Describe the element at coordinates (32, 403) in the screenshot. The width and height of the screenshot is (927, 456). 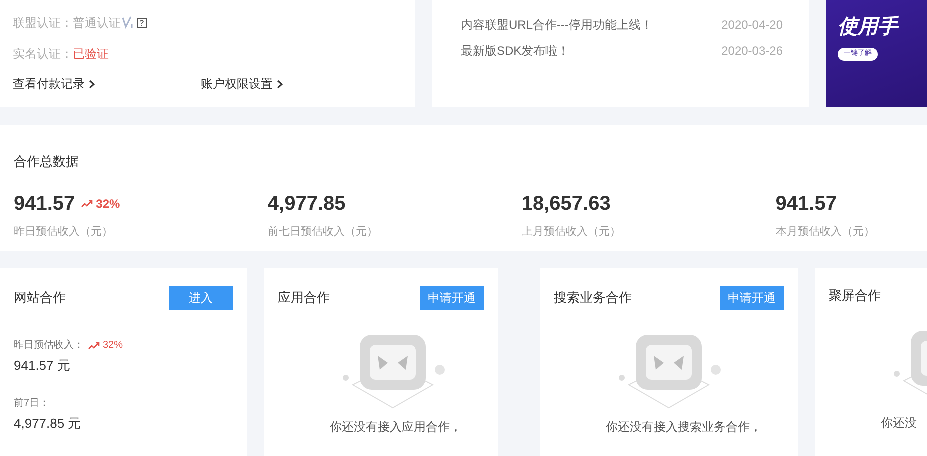
I see `metric-label: 前7日：` at that location.